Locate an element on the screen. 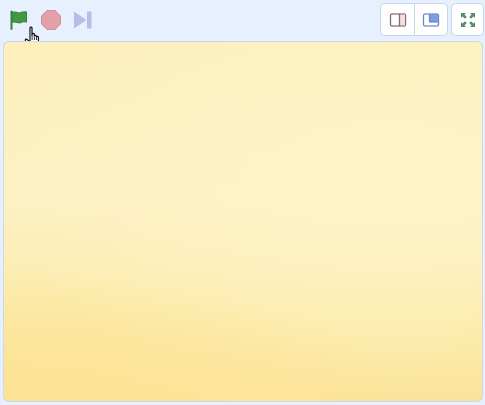 The height and width of the screenshot is (405, 485). large-stage-button is located at coordinates (430, 19).